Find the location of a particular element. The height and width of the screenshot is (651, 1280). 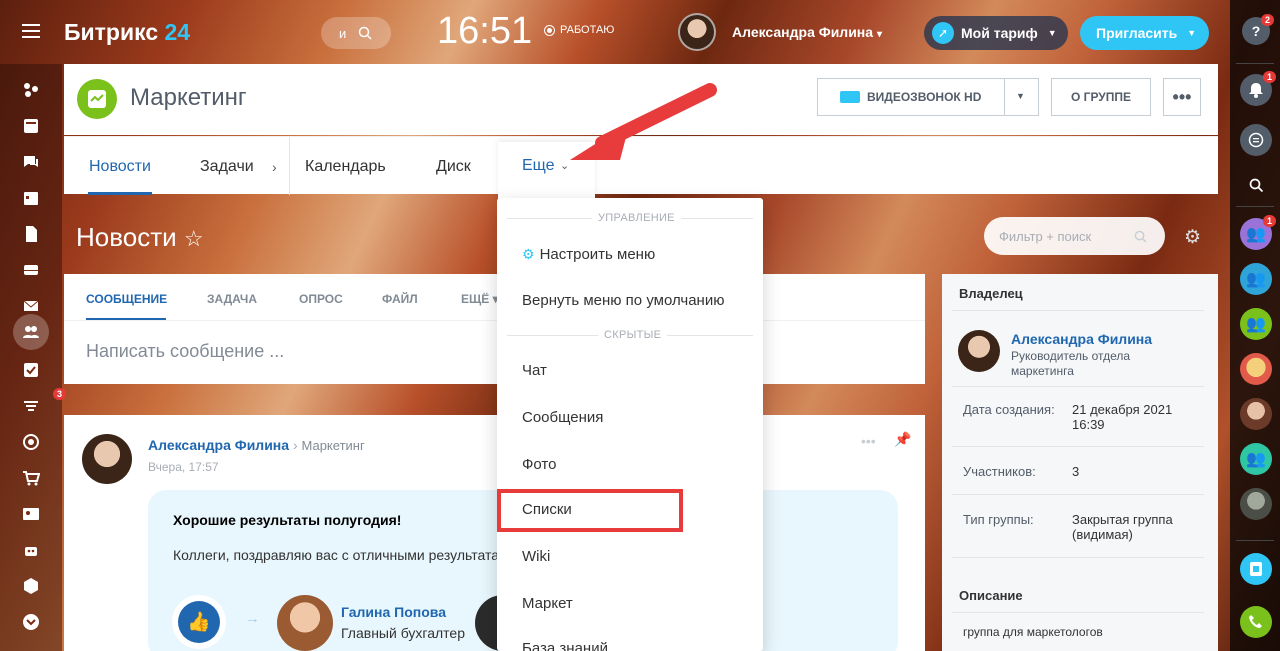

logo-number: 24 is located at coordinates (177, 32).